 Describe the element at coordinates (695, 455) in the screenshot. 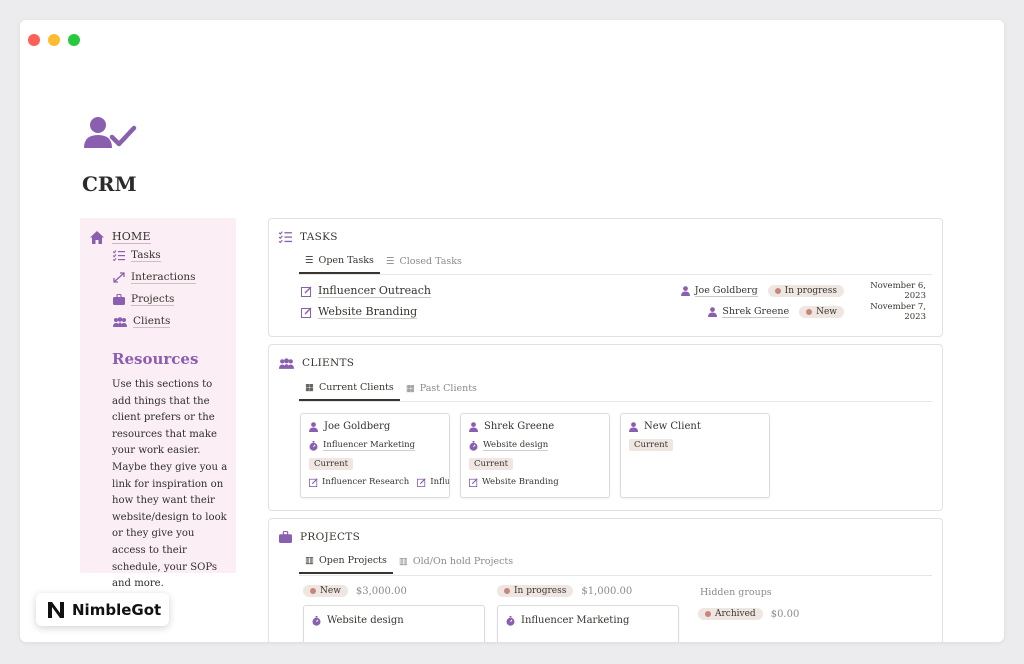

I see `client-card: New Client Current` at that location.